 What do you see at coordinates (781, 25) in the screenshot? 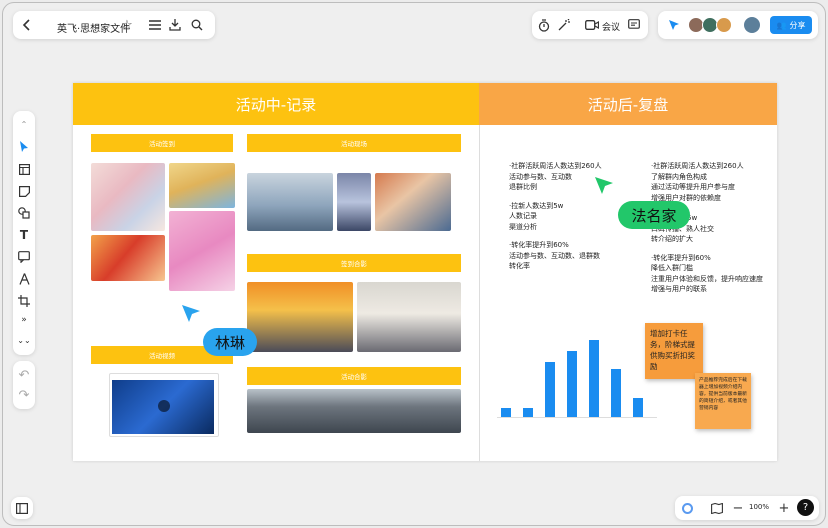
I see `user-add-icon: 👥` at bounding box center [781, 25].